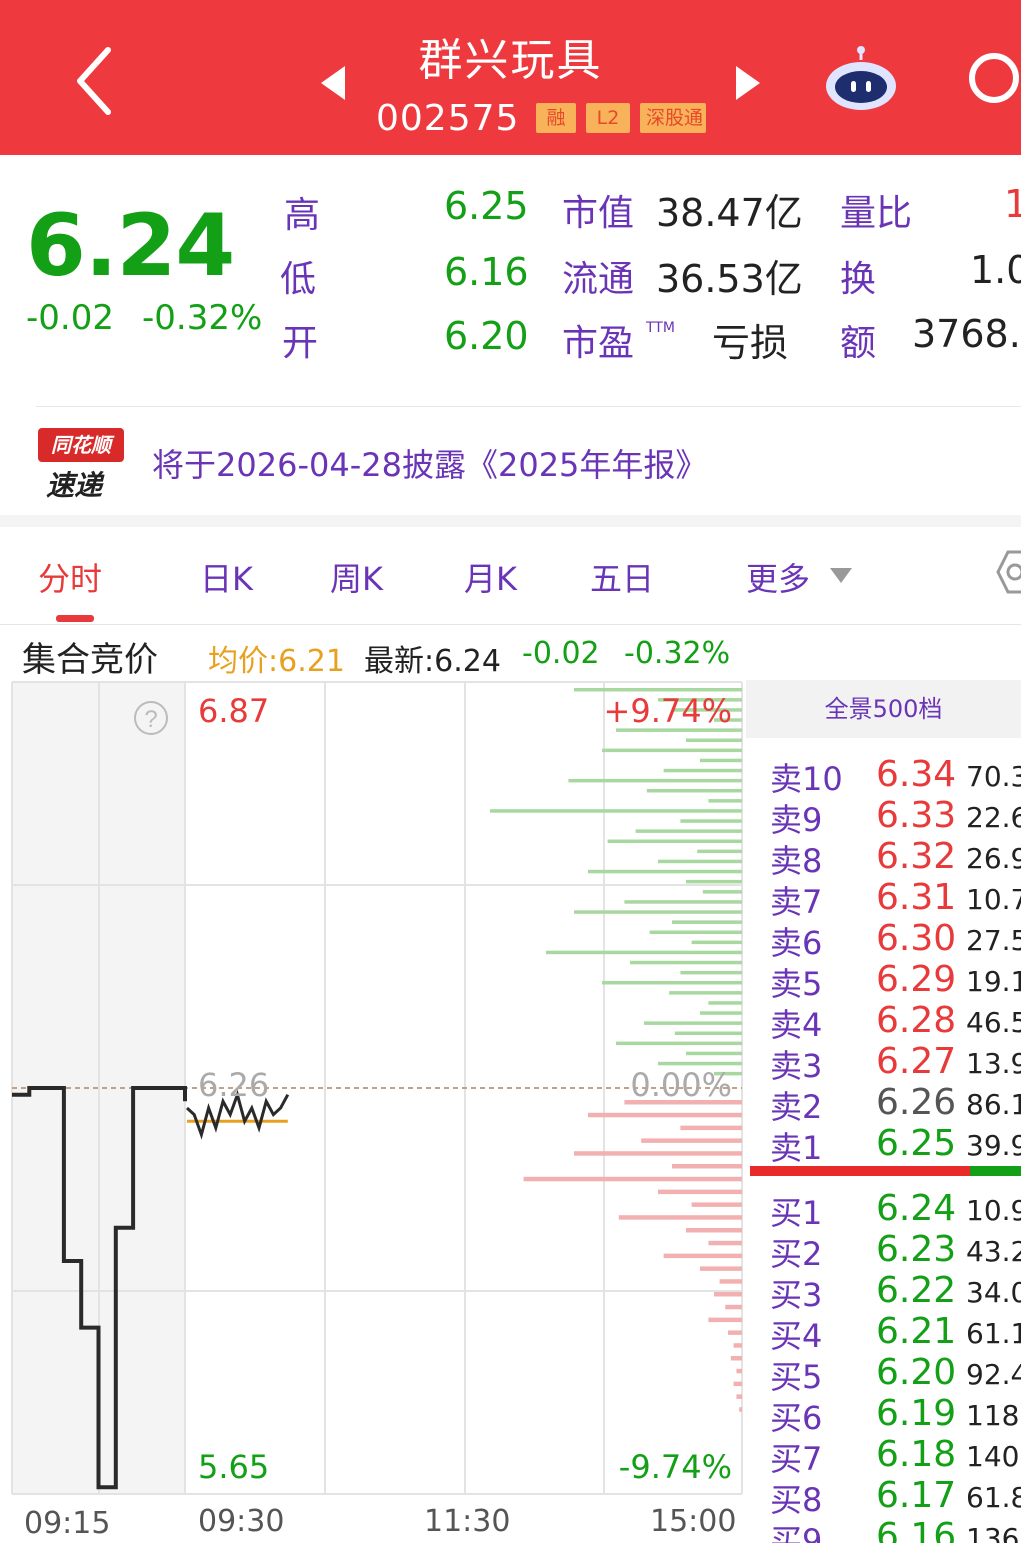  What do you see at coordinates (883, 817) in the screenshot?
I see `ask-row: 卖9 6.33 22.6` at bounding box center [883, 817].